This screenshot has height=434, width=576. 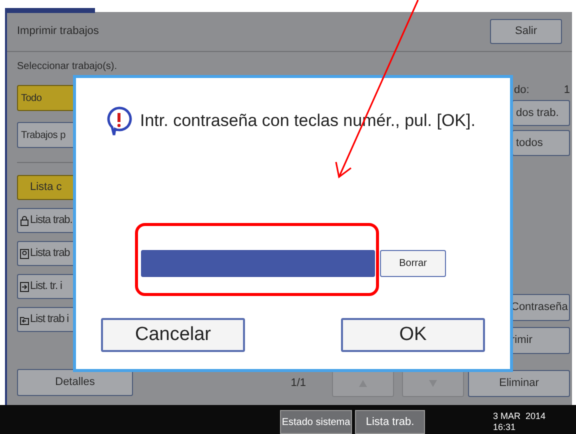 I want to click on lock-icon, so click(x=24, y=221).